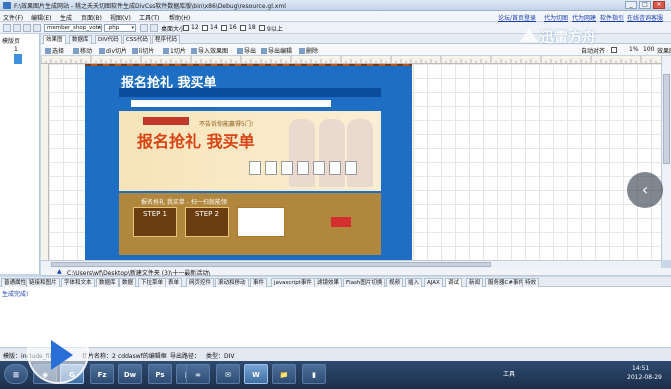 Image resolution: width=671 pixels, height=389 pixels. What do you see at coordinates (659, 5) in the screenshot?
I see `close-button: ✕` at bounding box center [659, 5].